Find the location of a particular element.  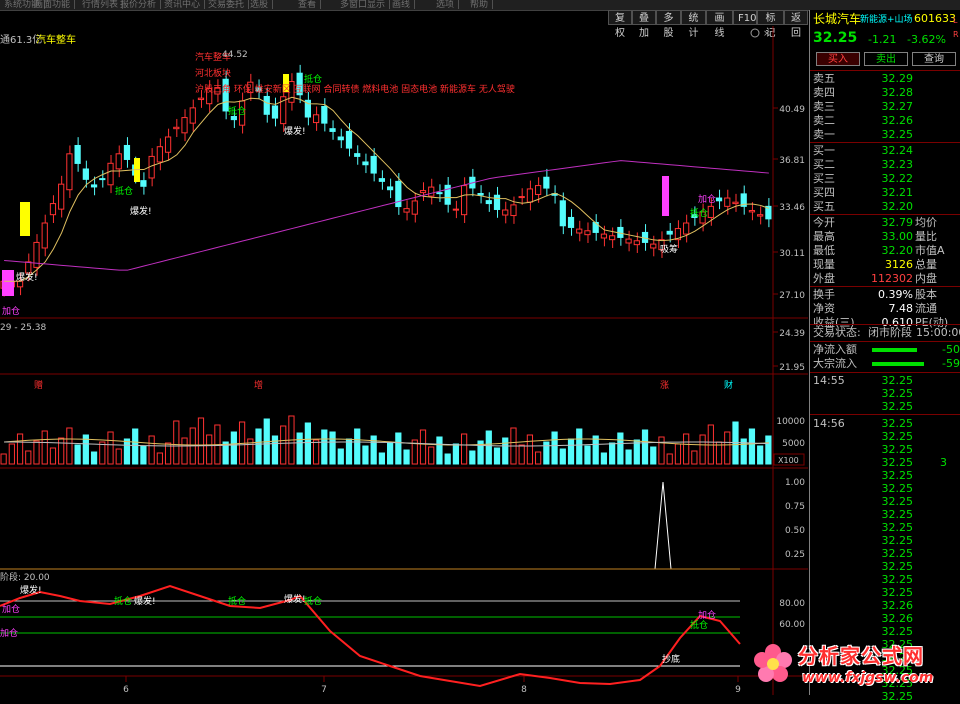

bid-label: 买三 is located at coordinates (824, 178).